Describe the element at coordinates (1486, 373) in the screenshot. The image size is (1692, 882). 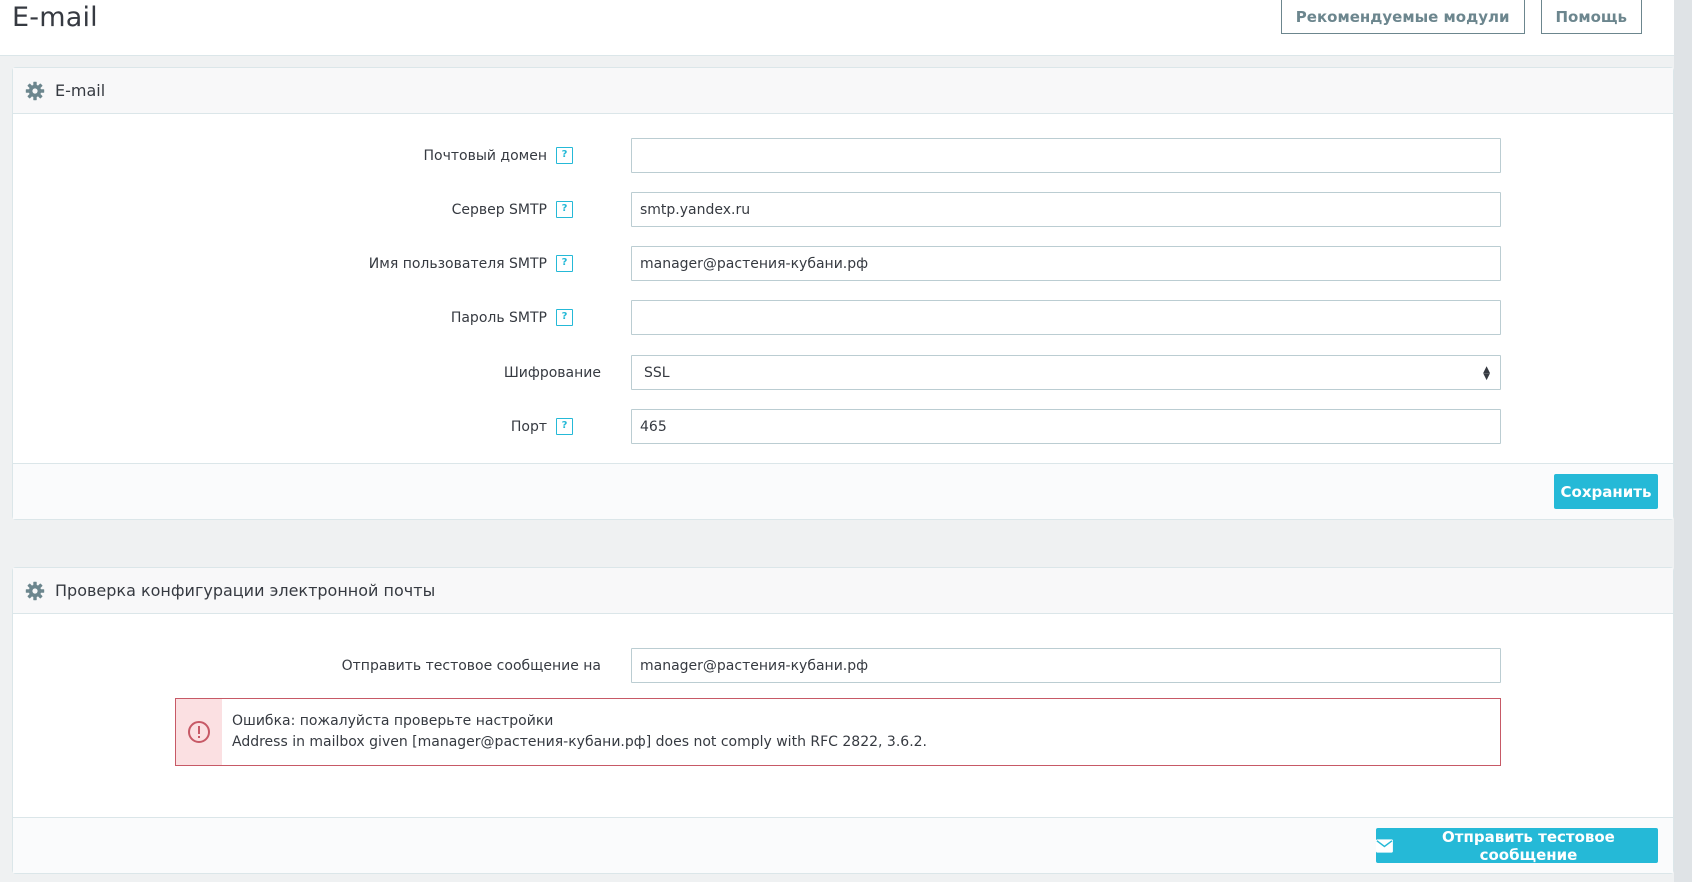
I see `select-caret-icon: ▲ ▼` at that location.